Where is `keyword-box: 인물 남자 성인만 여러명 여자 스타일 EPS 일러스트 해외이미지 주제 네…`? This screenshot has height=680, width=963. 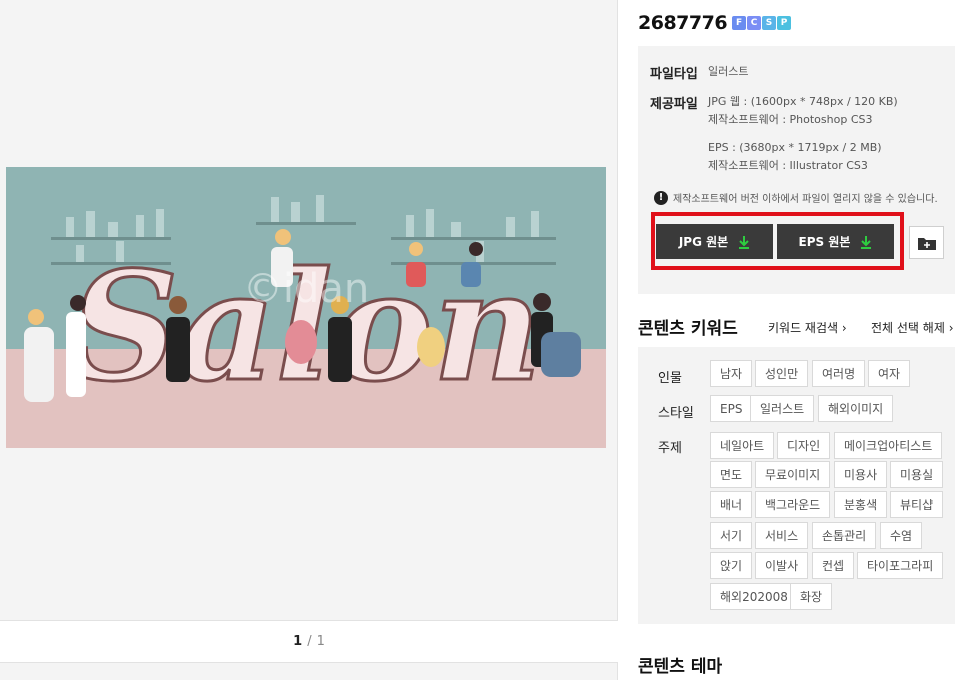 keyword-box: 인물 남자 성인만 여러명 여자 스타일 EPS 일러스트 해외이미지 주제 네… is located at coordinates (796, 485).